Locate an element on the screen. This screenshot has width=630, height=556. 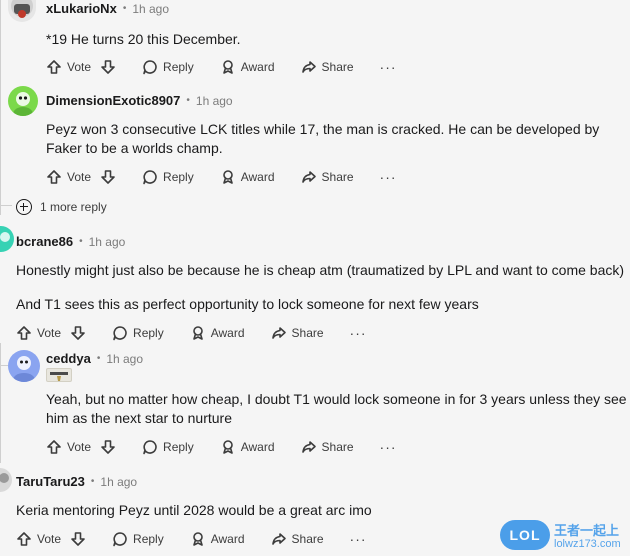
more-replies-button: 1 more reply is located at coordinates (61, 207).